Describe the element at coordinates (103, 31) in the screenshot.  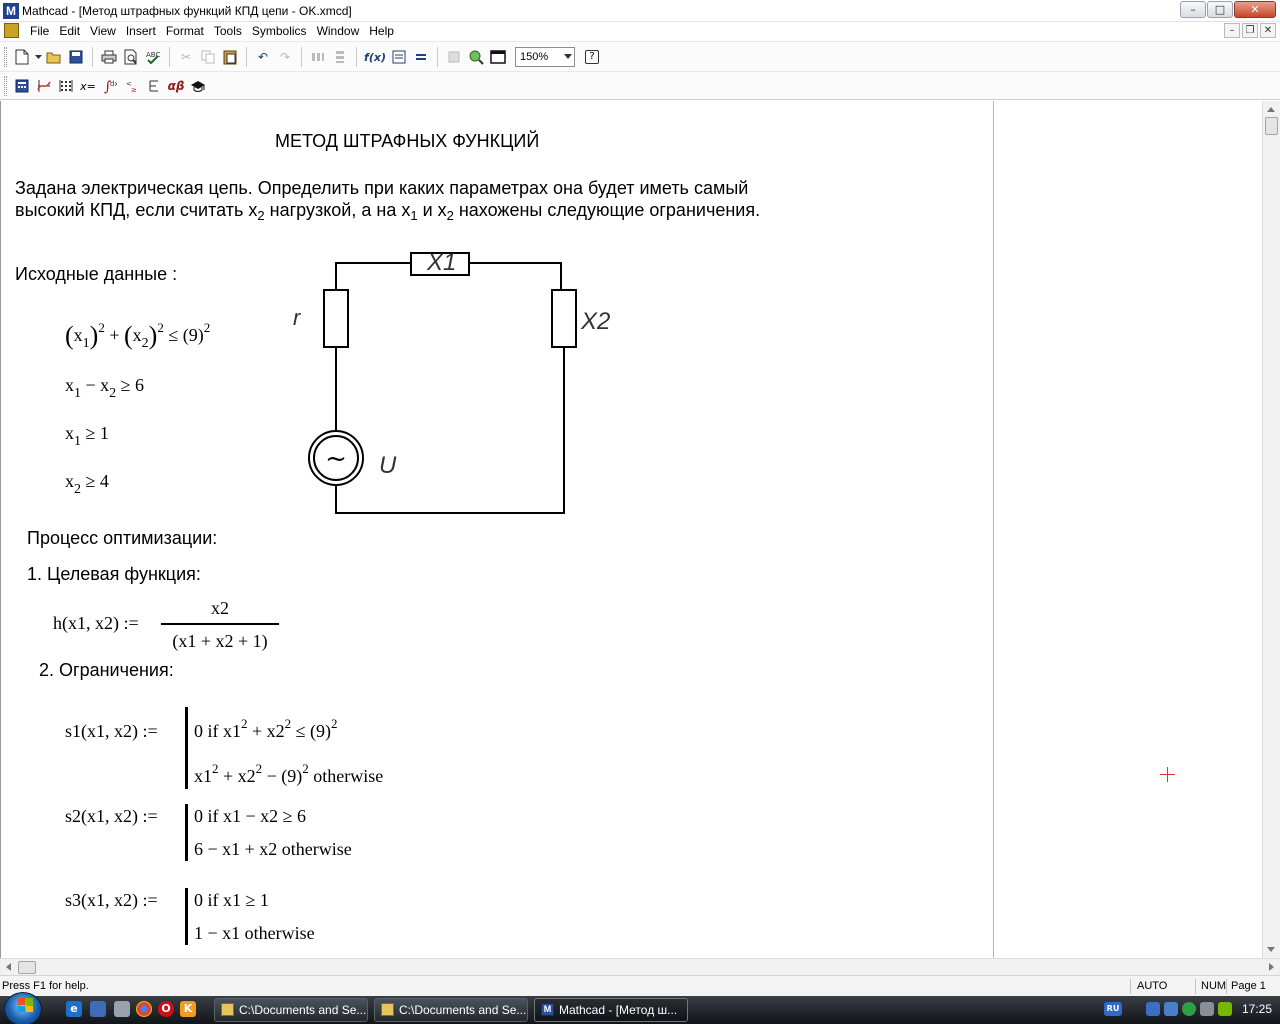
I see `menu-view: View` at that location.